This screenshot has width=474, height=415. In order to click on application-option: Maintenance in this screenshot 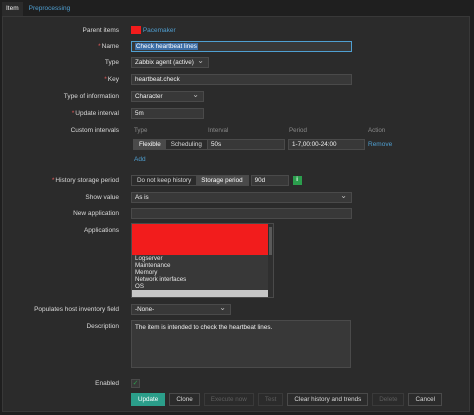, I will do `click(202, 265)`.